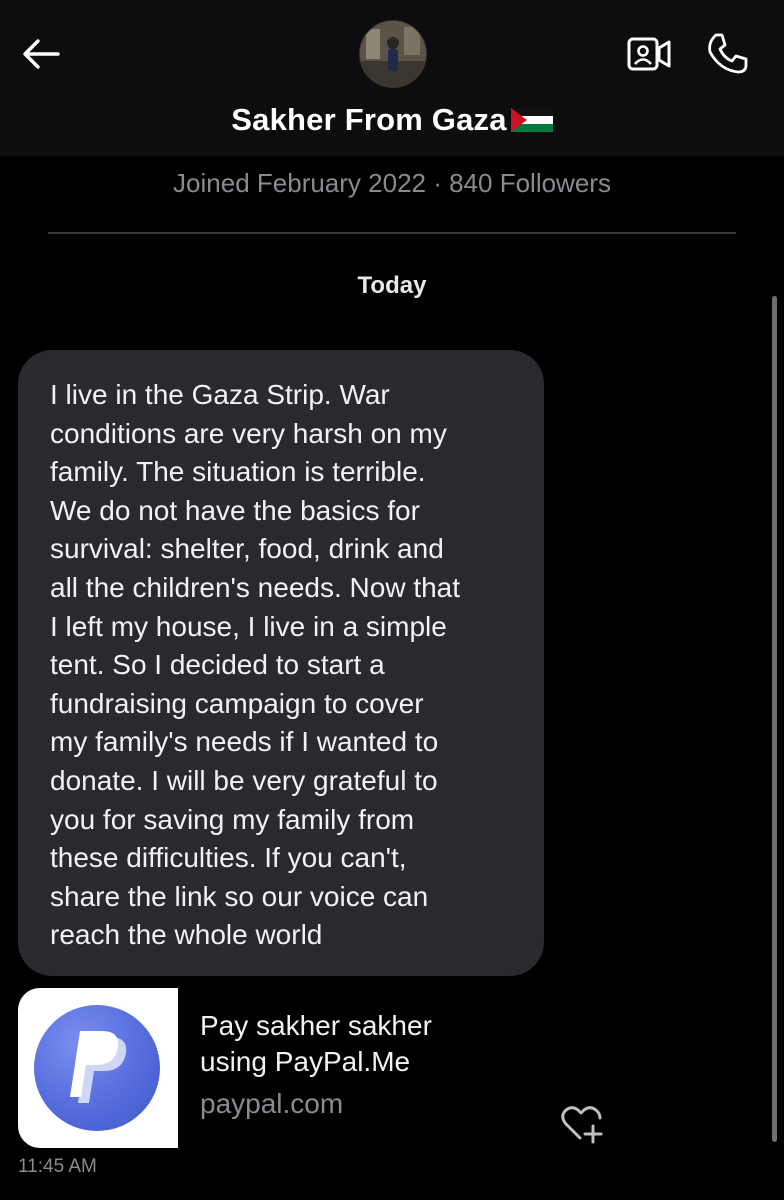  What do you see at coordinates (369, 119) in the screenshot?
I see `contact-name: Sakher From Gaza` at bounding box center [369, 119].